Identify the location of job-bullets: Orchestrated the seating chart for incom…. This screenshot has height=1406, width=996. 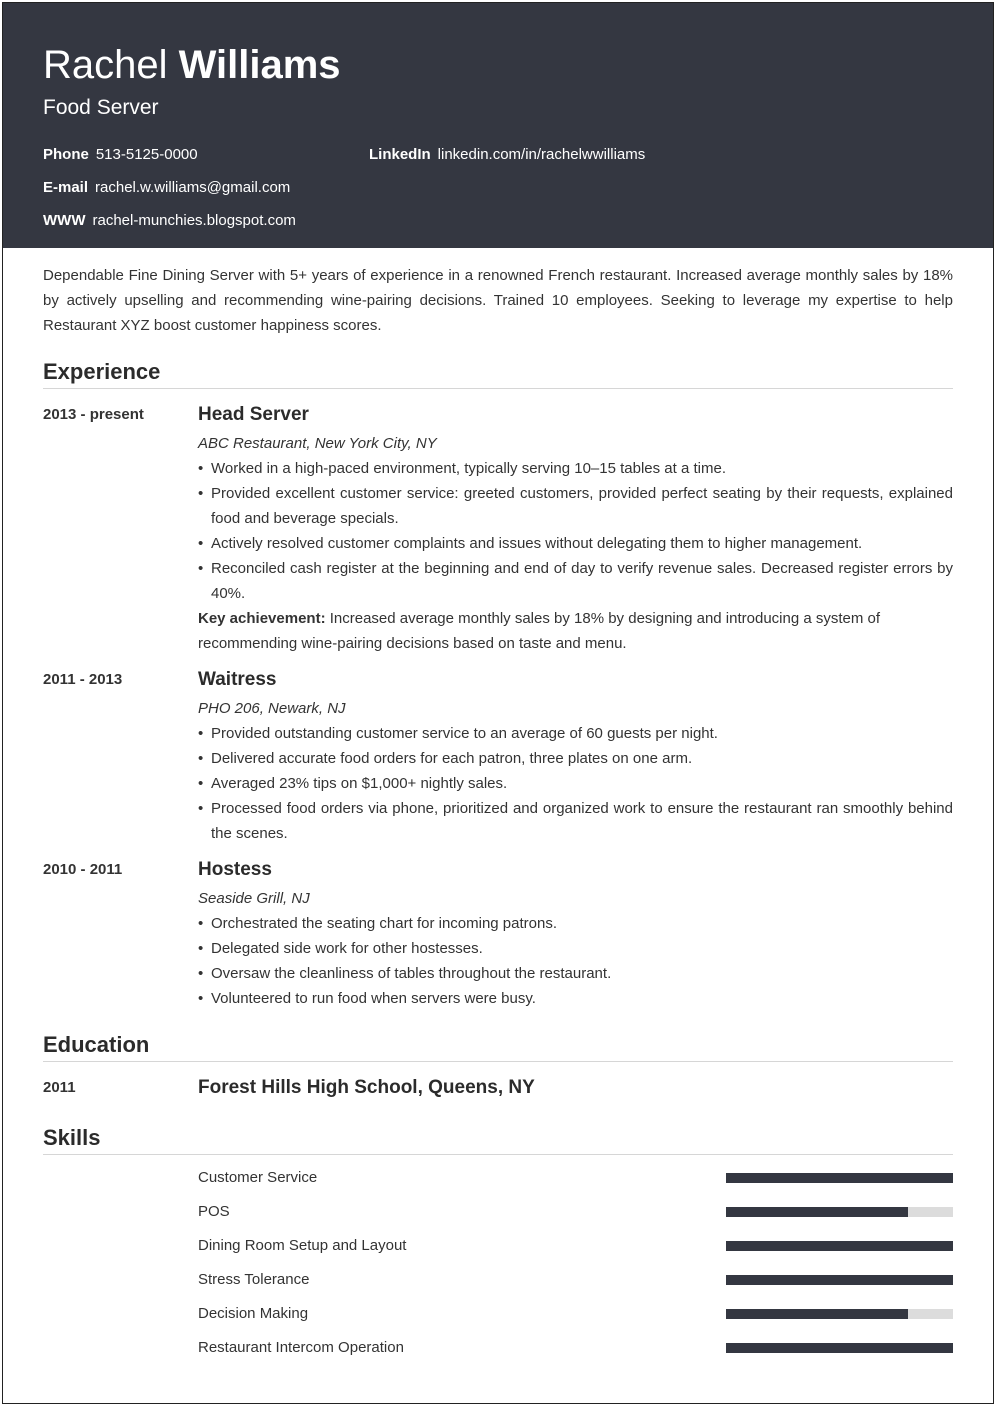
(575, 961).